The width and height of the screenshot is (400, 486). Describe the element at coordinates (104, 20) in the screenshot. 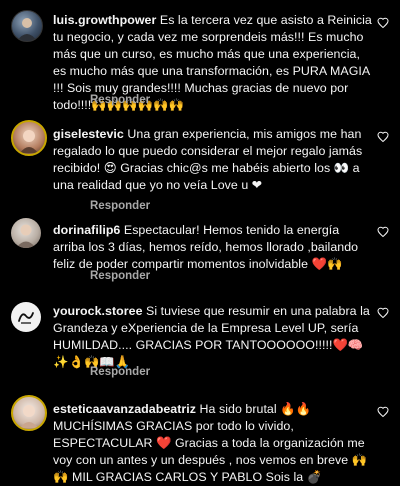

I see `comment-username: luis.growthpower` at that location.